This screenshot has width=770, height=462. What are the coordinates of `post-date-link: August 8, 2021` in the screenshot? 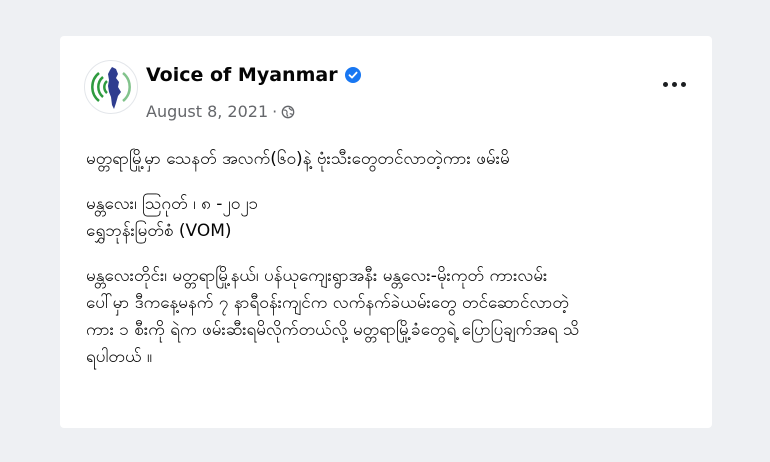 It's located at (207, 111).